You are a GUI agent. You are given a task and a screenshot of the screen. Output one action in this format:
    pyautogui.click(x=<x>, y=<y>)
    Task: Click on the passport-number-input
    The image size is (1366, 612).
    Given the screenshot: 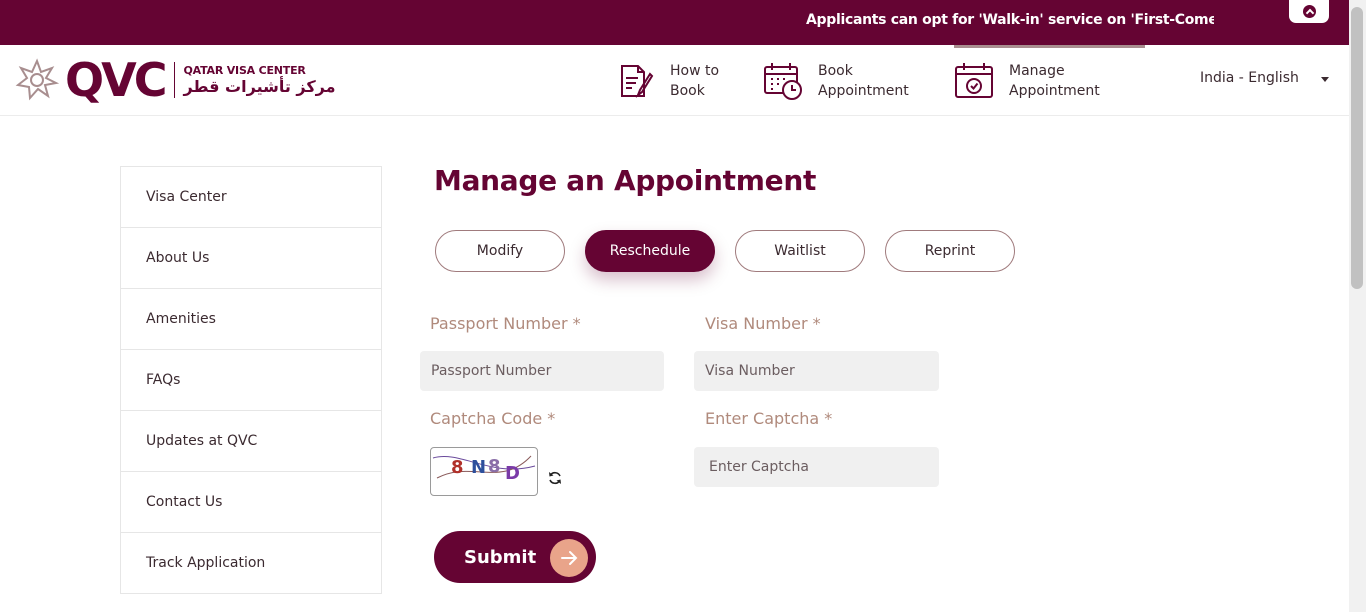 What is the action you would take?
    pyautogui.click(x=542, y=371)
    